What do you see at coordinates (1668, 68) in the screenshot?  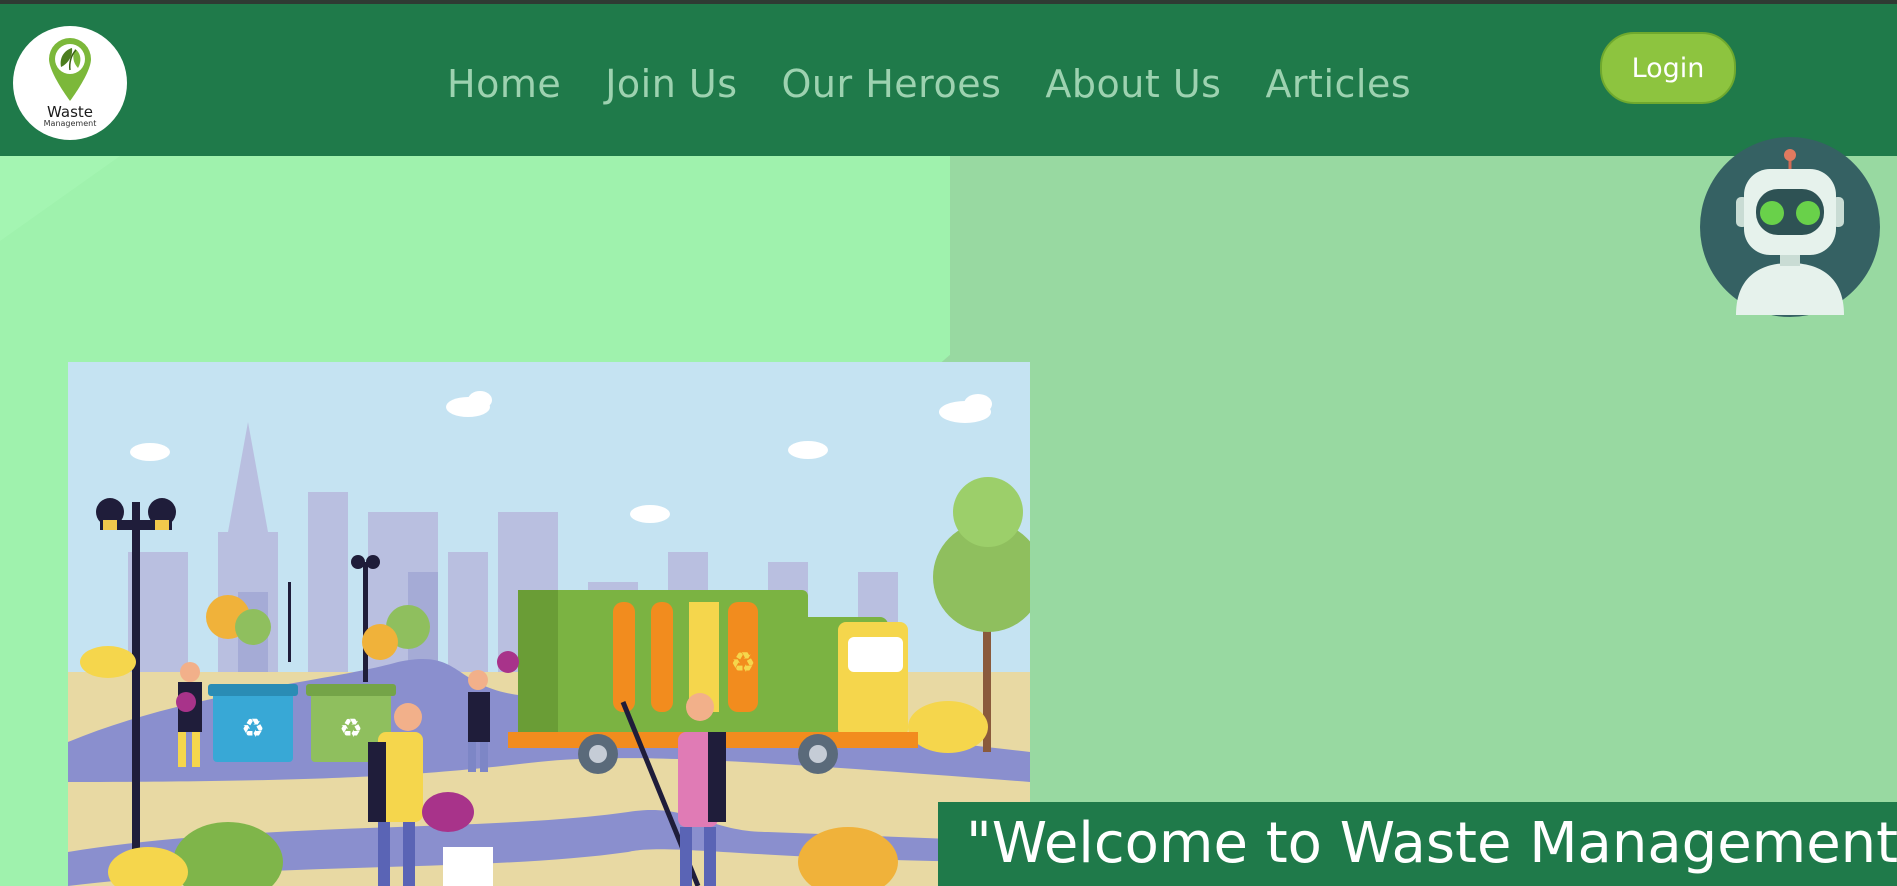 I see `login-button: Login` at bounding box center [1668, 68].